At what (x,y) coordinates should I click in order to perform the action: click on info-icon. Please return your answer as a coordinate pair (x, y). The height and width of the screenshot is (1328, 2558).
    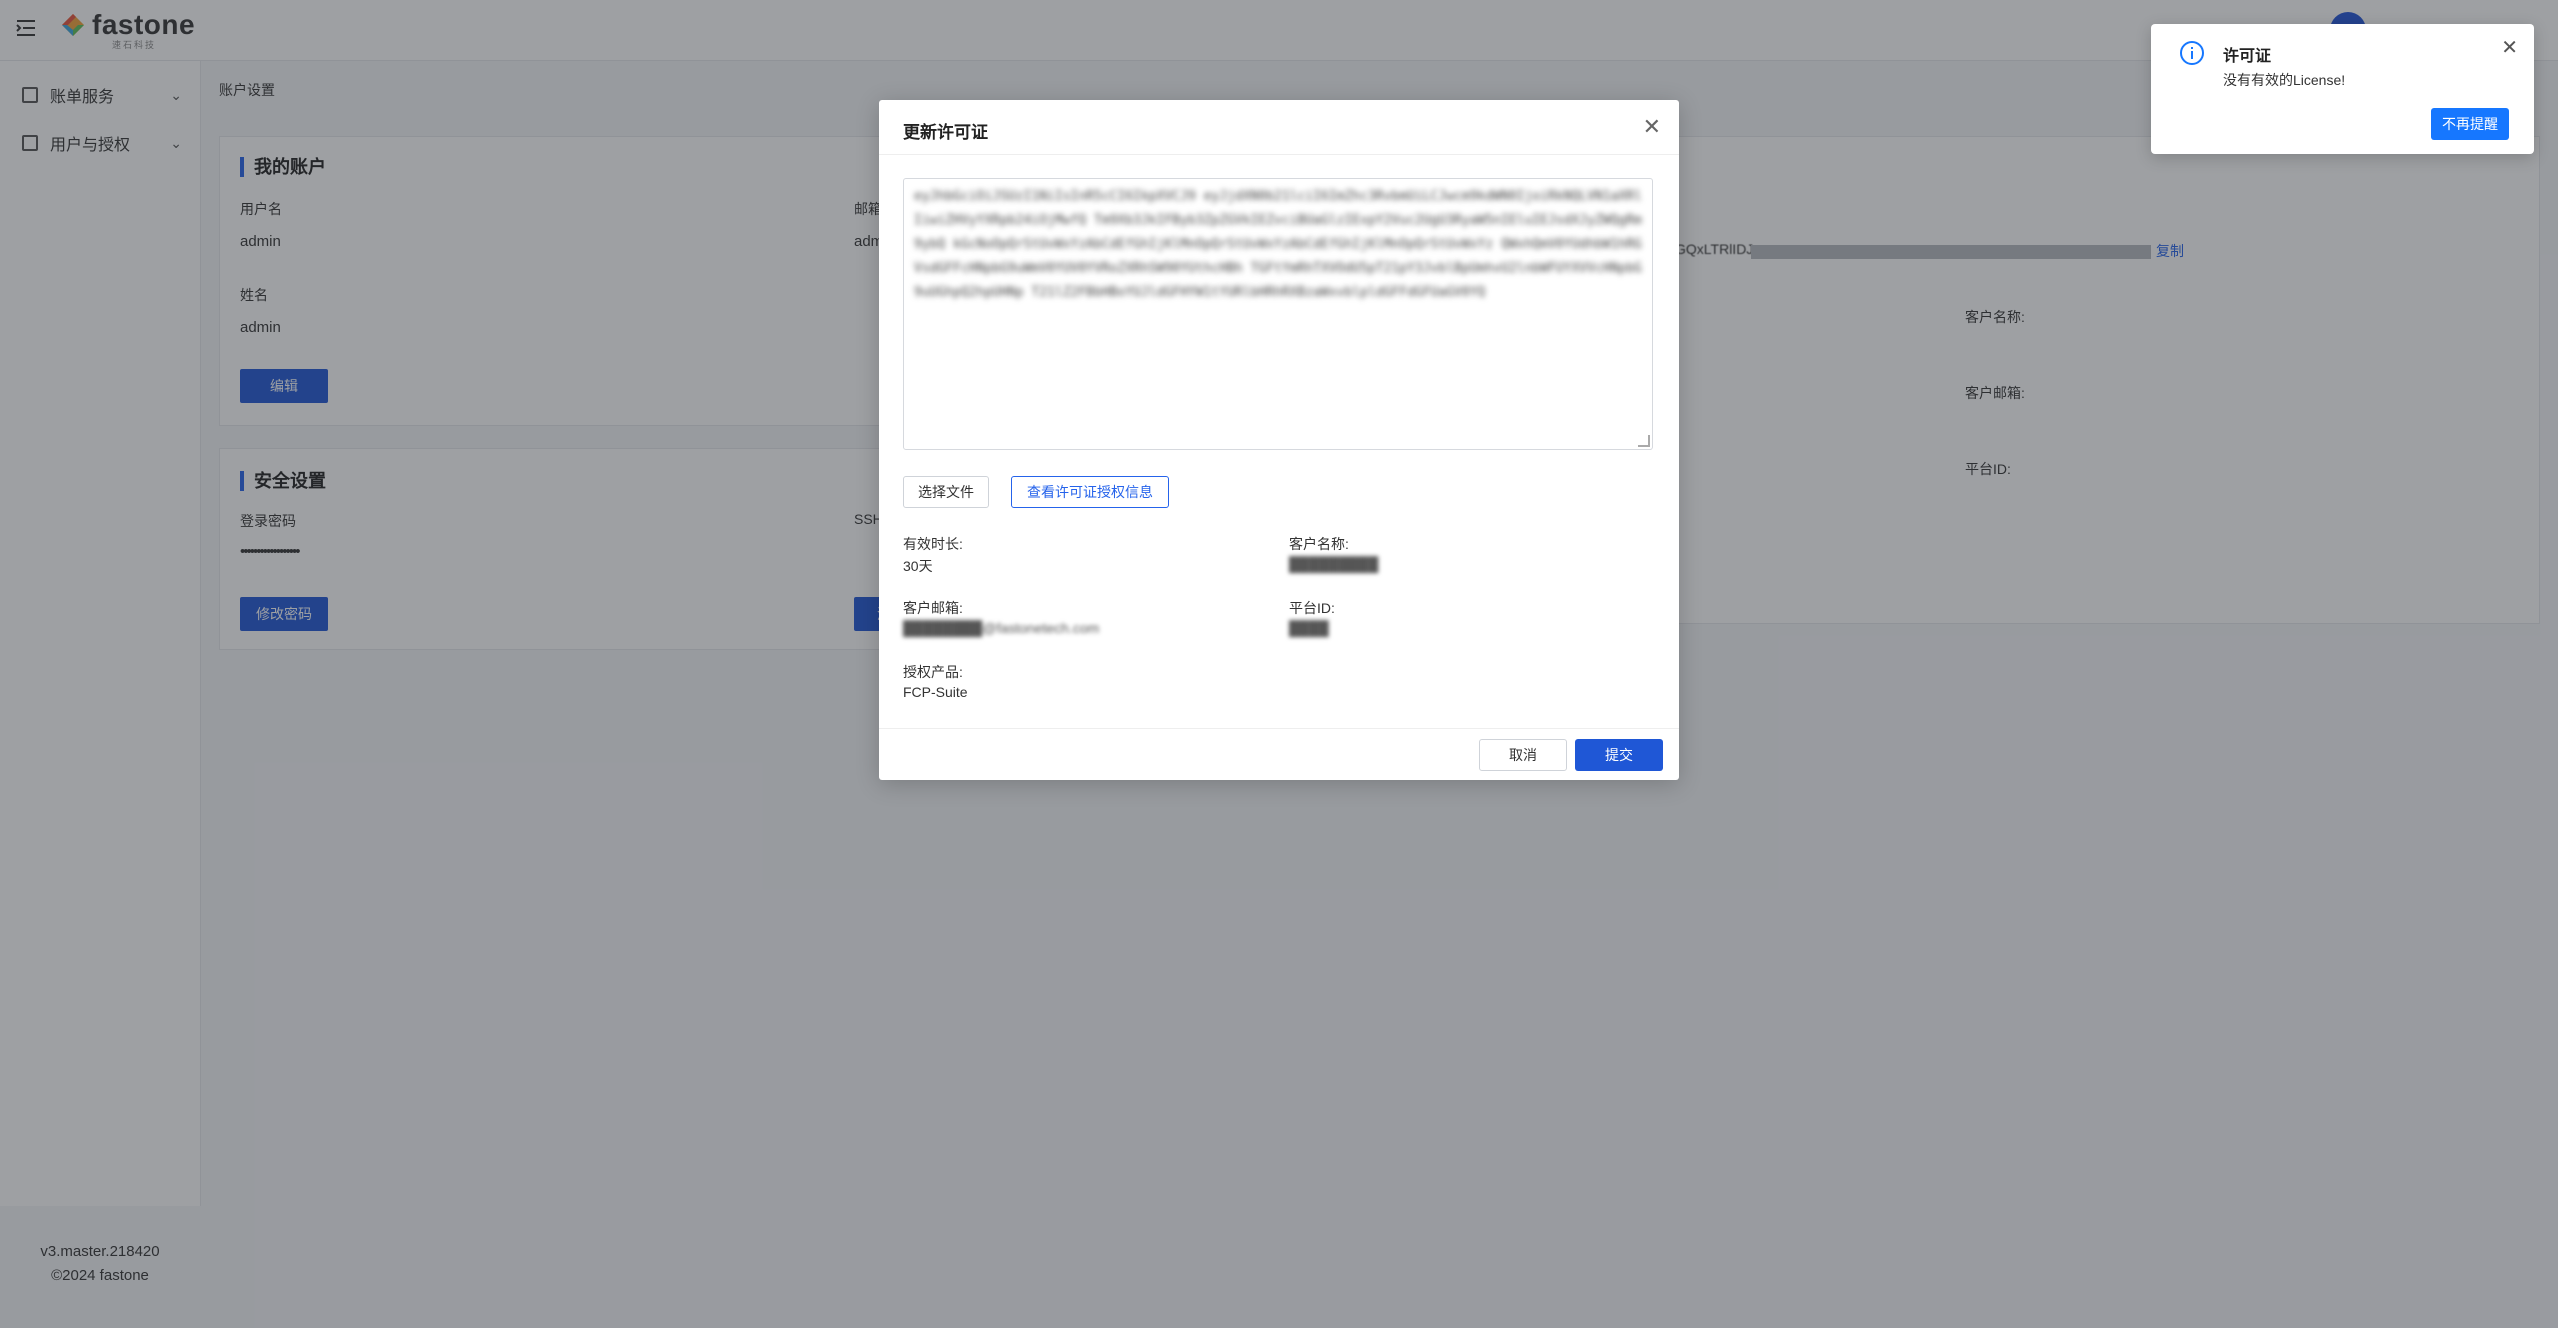
    Looking at the image, I should click on (2192, 53).